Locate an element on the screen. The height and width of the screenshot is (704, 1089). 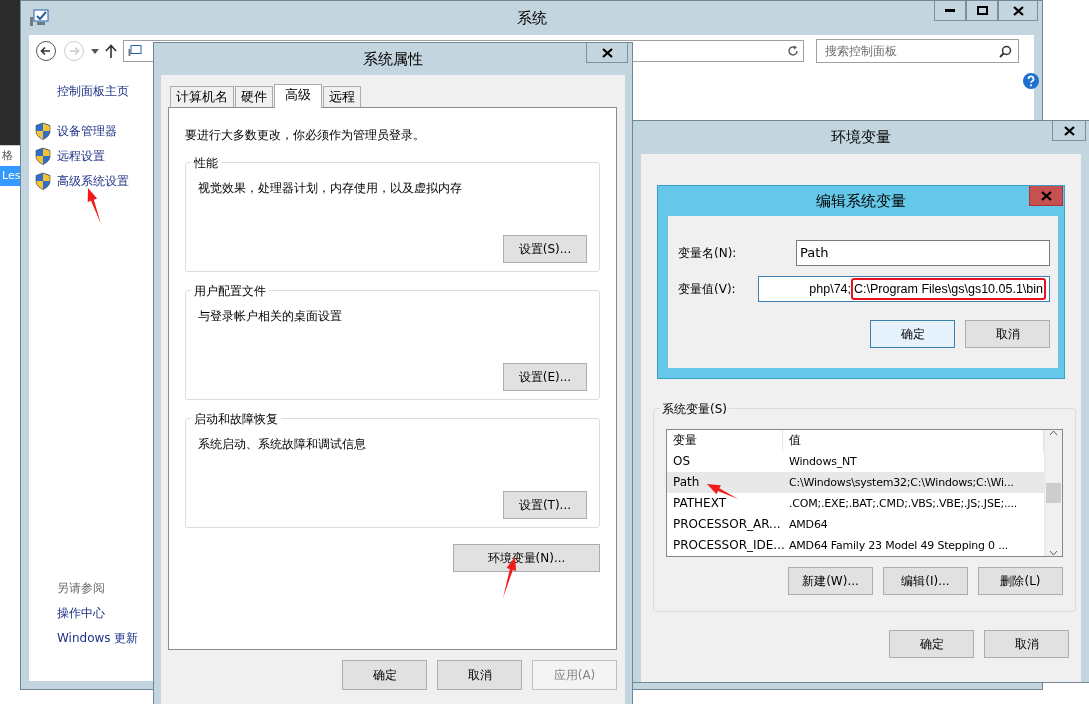
highlight-box: C:\Program Files\gs\gs10.05.1\bin is located at coordinates (948, 289).